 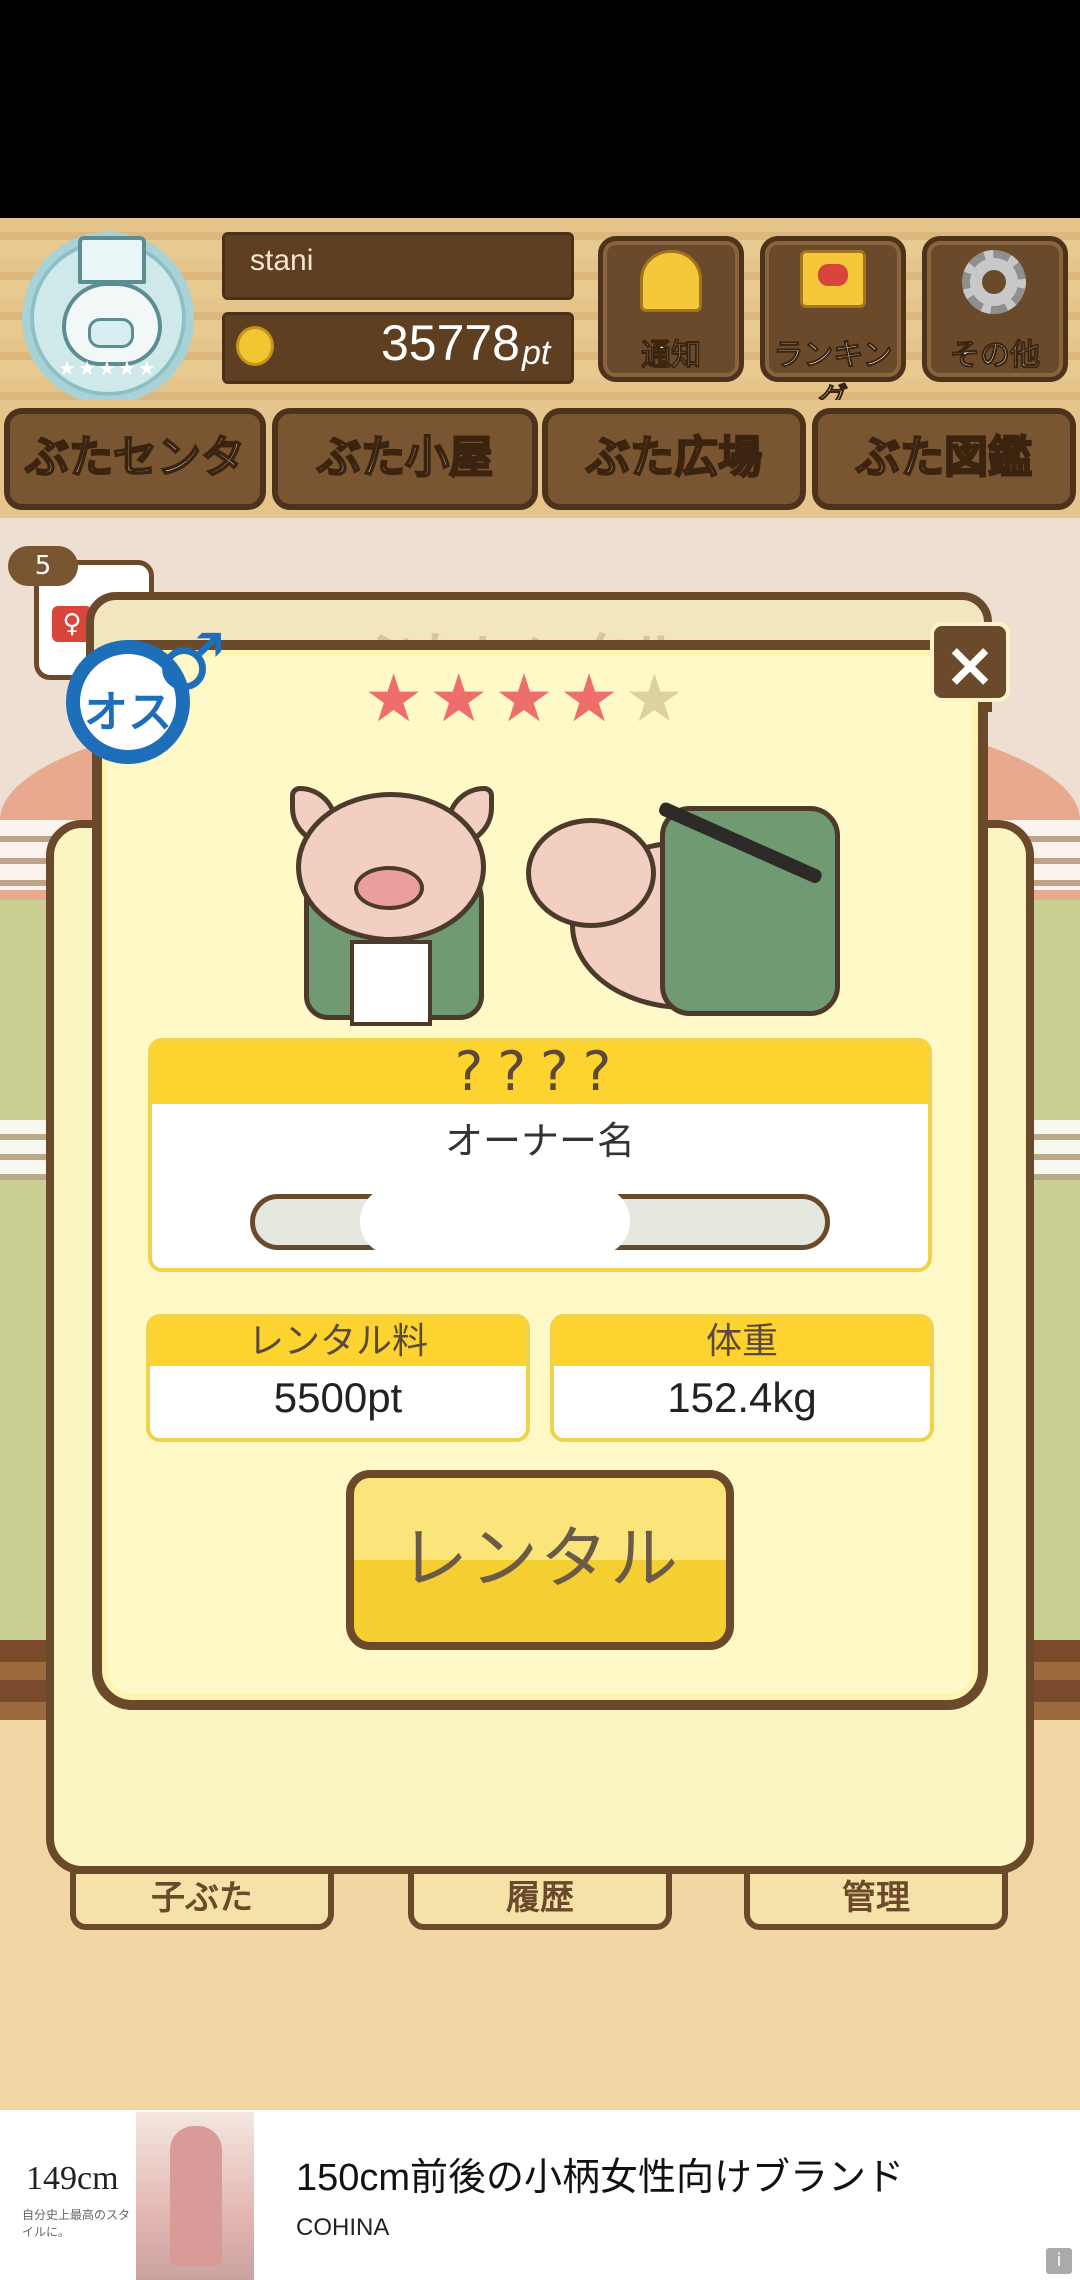 What do you see at coordinates (191, 663) in the screenshot?
I see `male-icon: ♂` at bounding box center [191, 663].